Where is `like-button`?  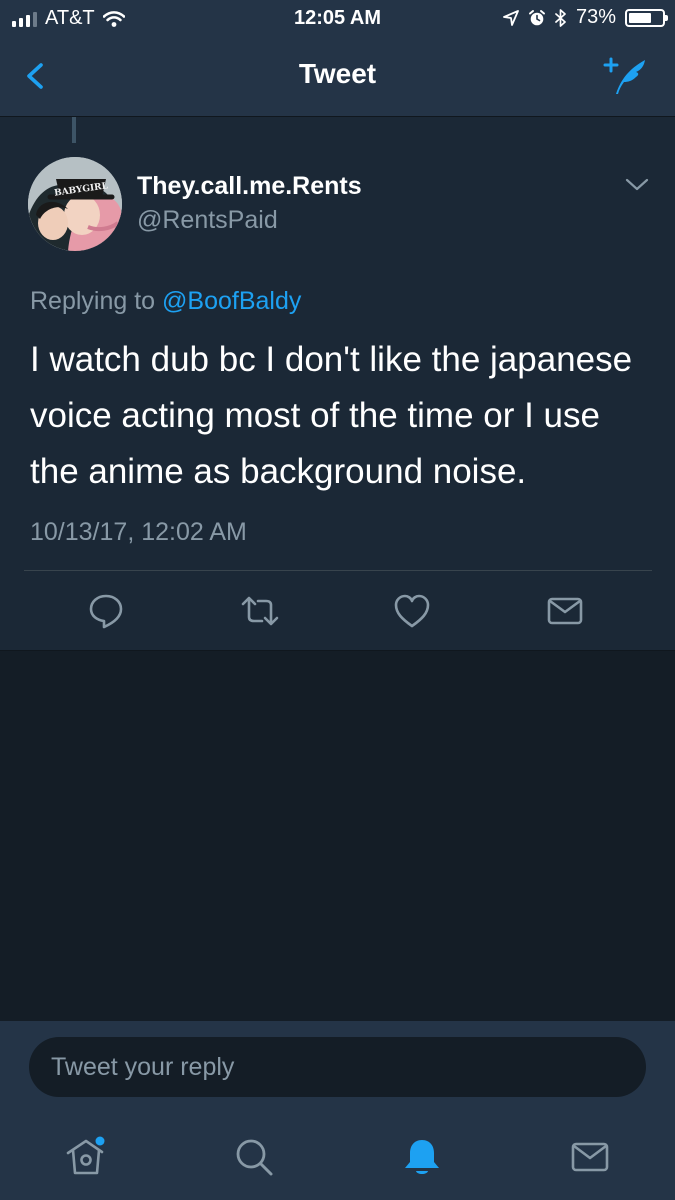
like-button is located at coordinates (412, 611).